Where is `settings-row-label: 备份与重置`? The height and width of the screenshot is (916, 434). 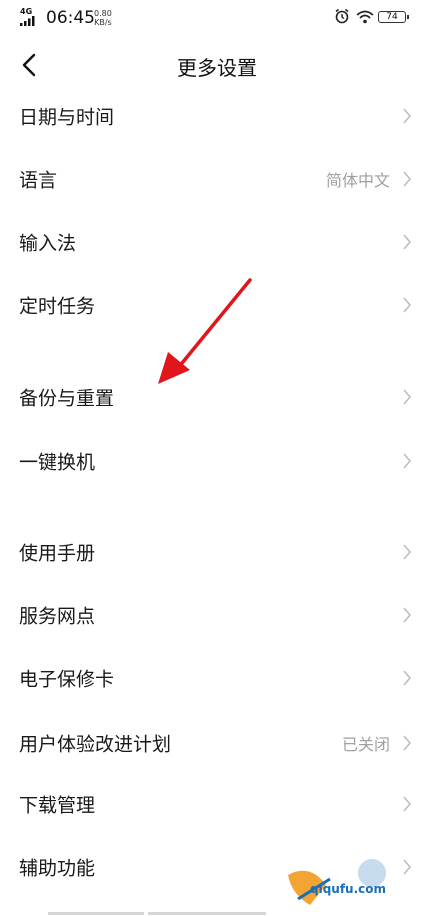 settings-row-label: 备份与重置 is located at coordinates (67, 398).